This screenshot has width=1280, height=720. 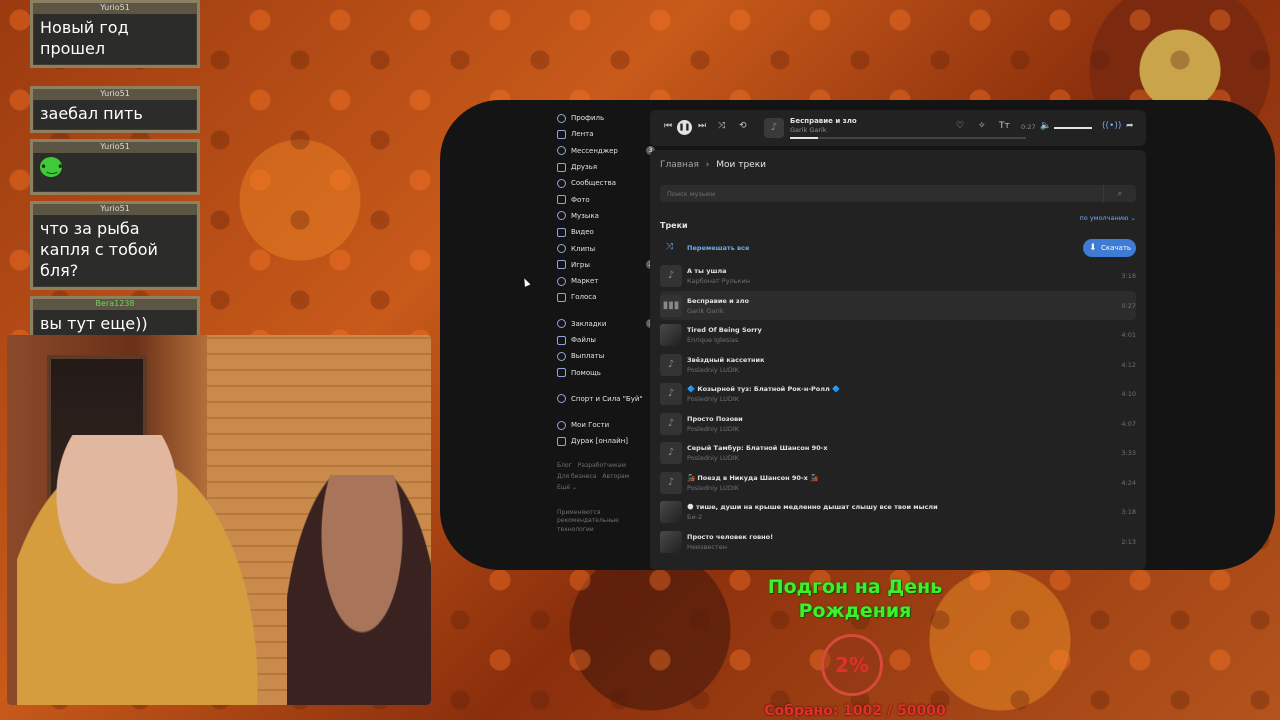 What do you see at coordinates (561, 216) in the screenshot?
I see `music-icon` at bounding box center [561, 216].